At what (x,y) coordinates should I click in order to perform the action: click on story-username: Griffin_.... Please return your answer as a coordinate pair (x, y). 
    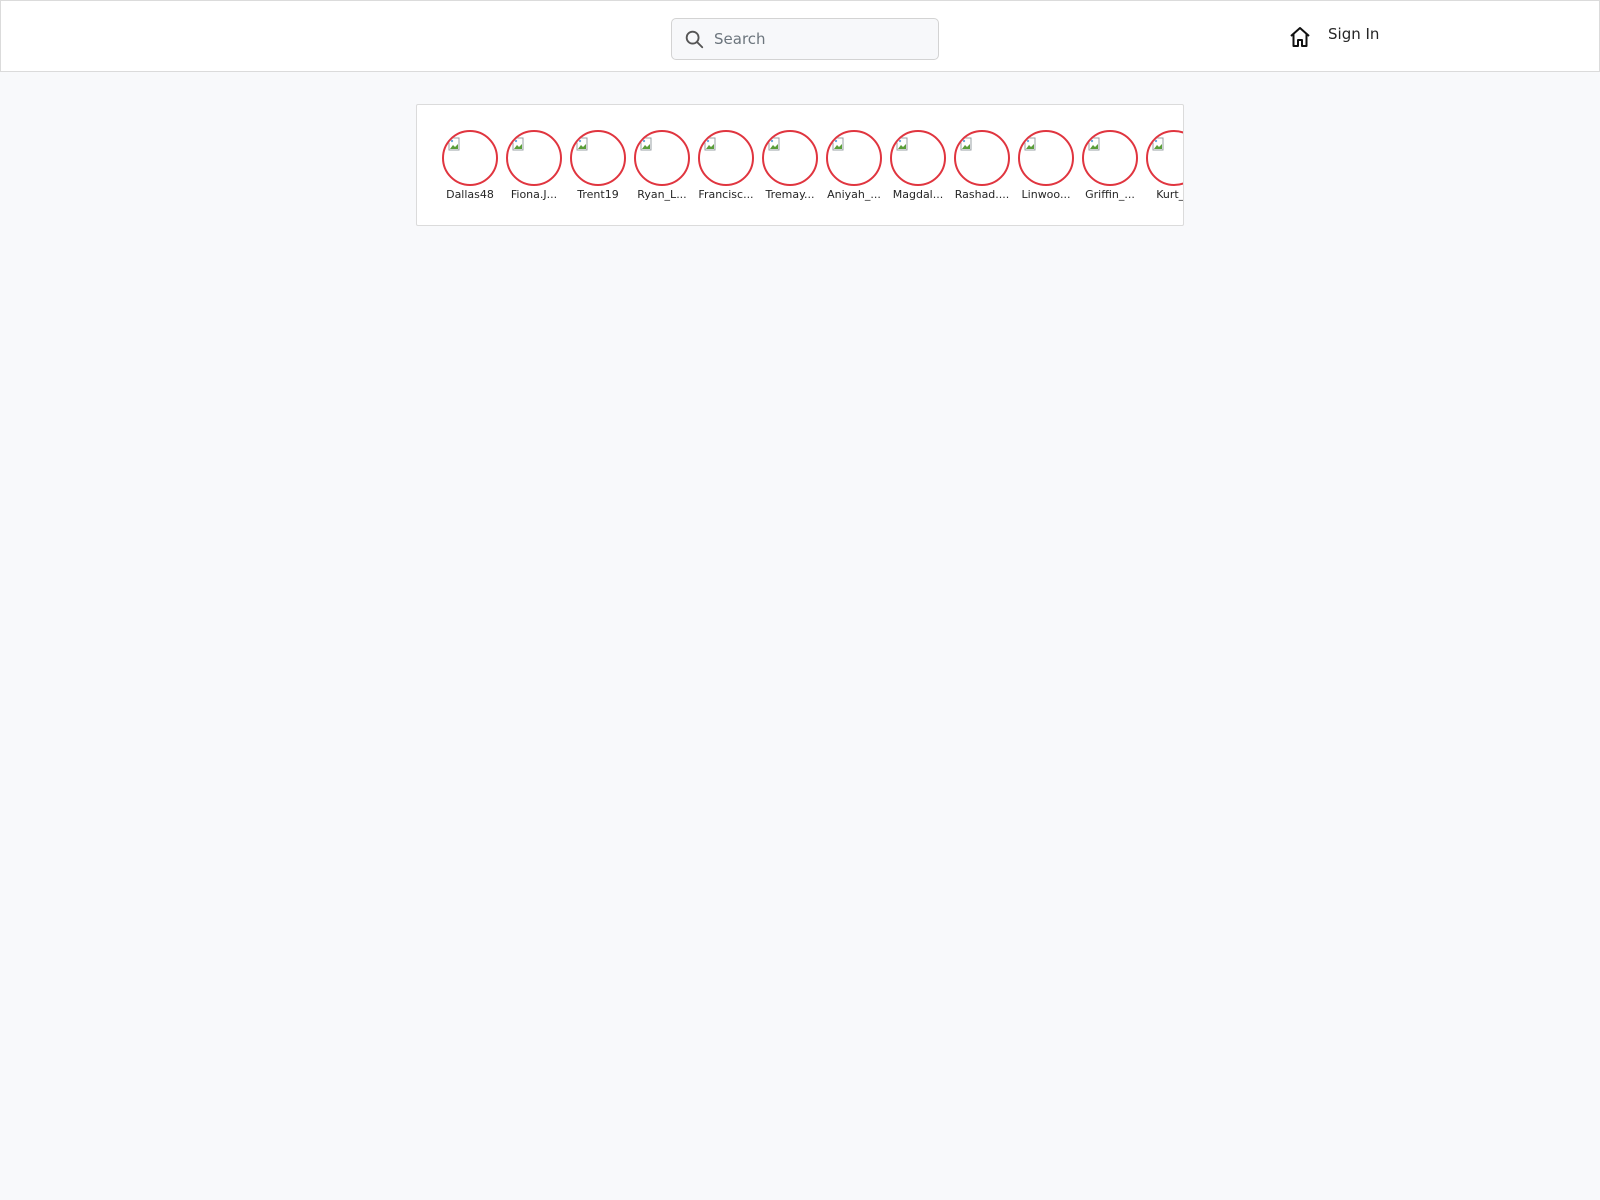
    Looking at the image, I should click on (1110, 194).